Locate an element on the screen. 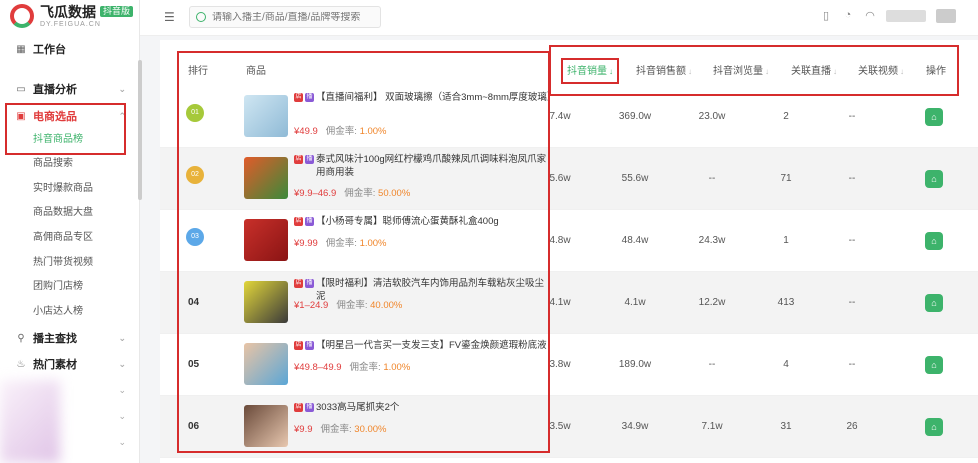 Image resolution: width=978 pixels, height=463 pixels. product-name: 【小杨哥专属】聪师傅流心蛋黄酥礼盒400g is located at coordinates (434, 221).